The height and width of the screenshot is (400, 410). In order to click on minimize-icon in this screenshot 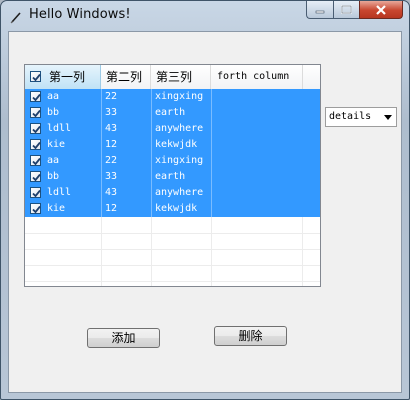, I will do `click(320, 11)`.